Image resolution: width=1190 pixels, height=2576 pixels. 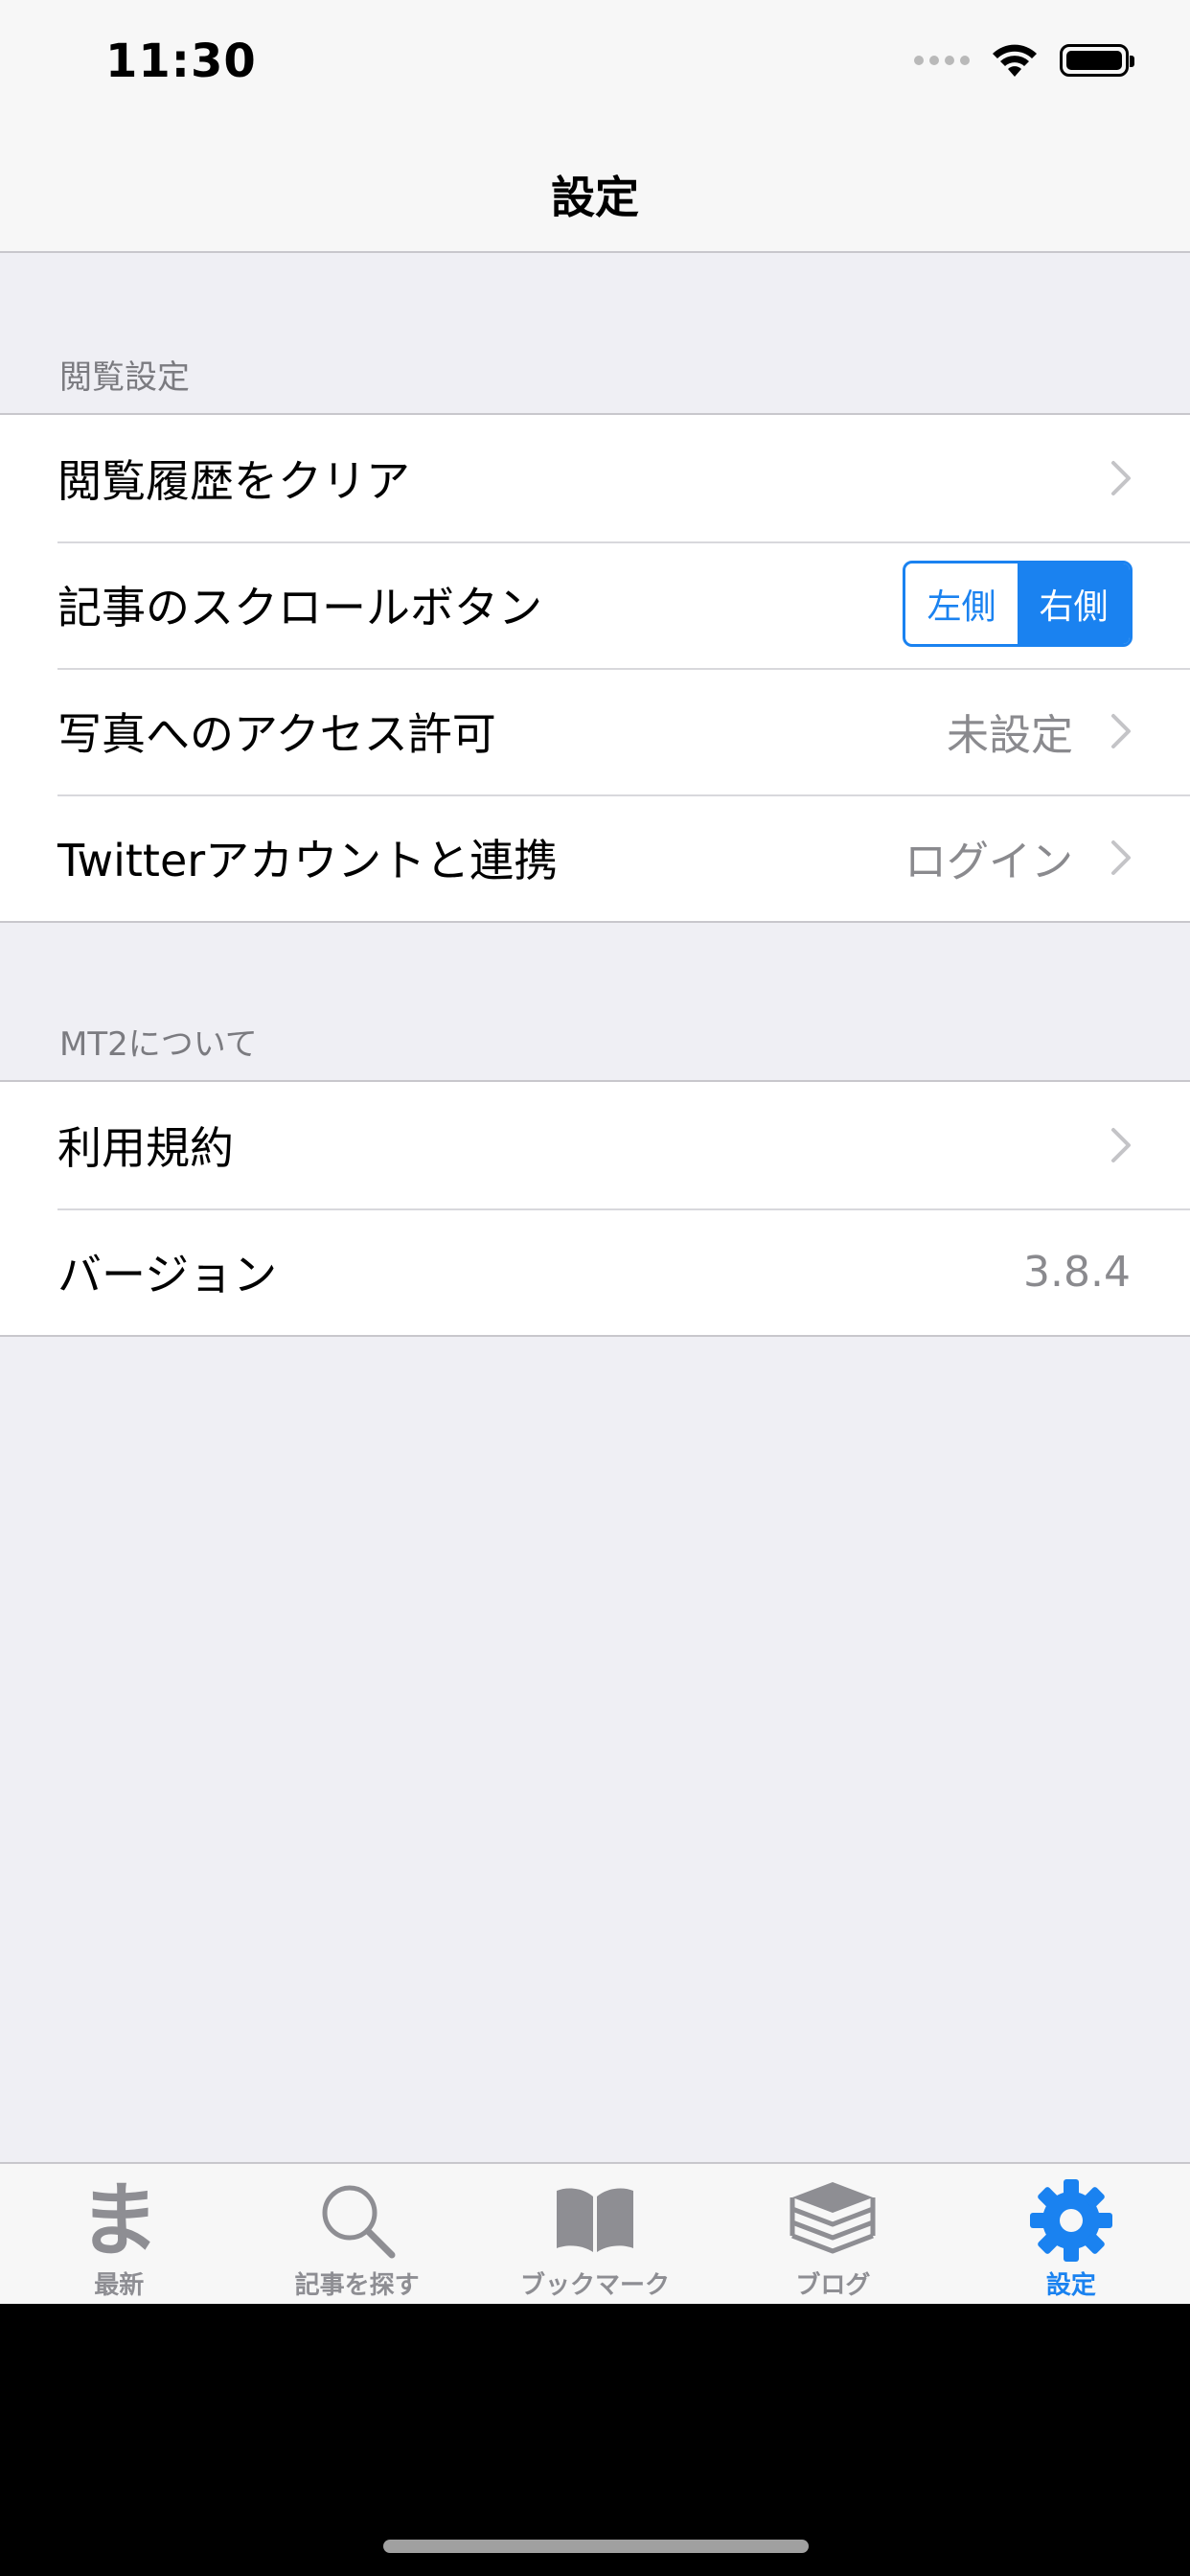 I want to click on scroll-side-segmented-control: 左側 右側, so click(x=1018, y=604).